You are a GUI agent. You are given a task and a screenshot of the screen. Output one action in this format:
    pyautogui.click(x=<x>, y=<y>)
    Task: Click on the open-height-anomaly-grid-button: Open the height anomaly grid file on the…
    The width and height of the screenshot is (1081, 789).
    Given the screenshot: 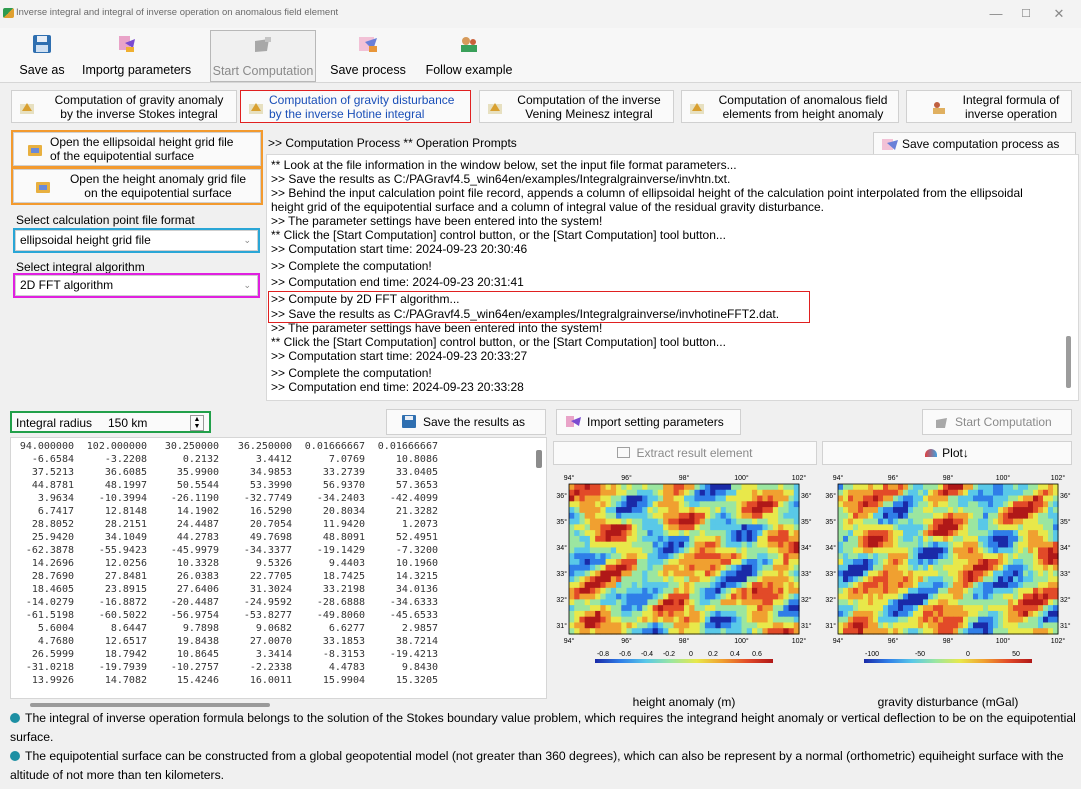 What is the action you would take?
    pyautogui.click(x=137, y=186)
    